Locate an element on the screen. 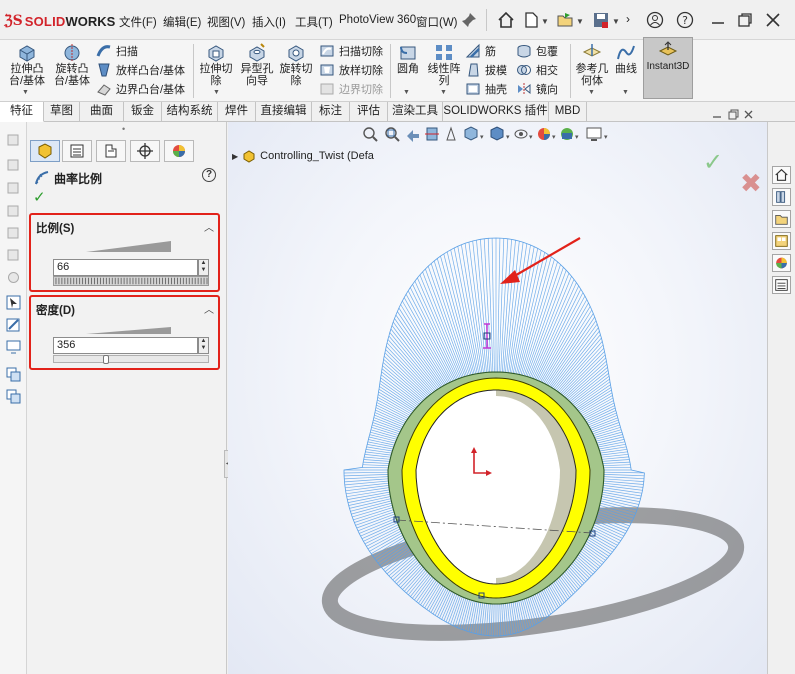  tab-display-manager is located at coordinates (179, 151).